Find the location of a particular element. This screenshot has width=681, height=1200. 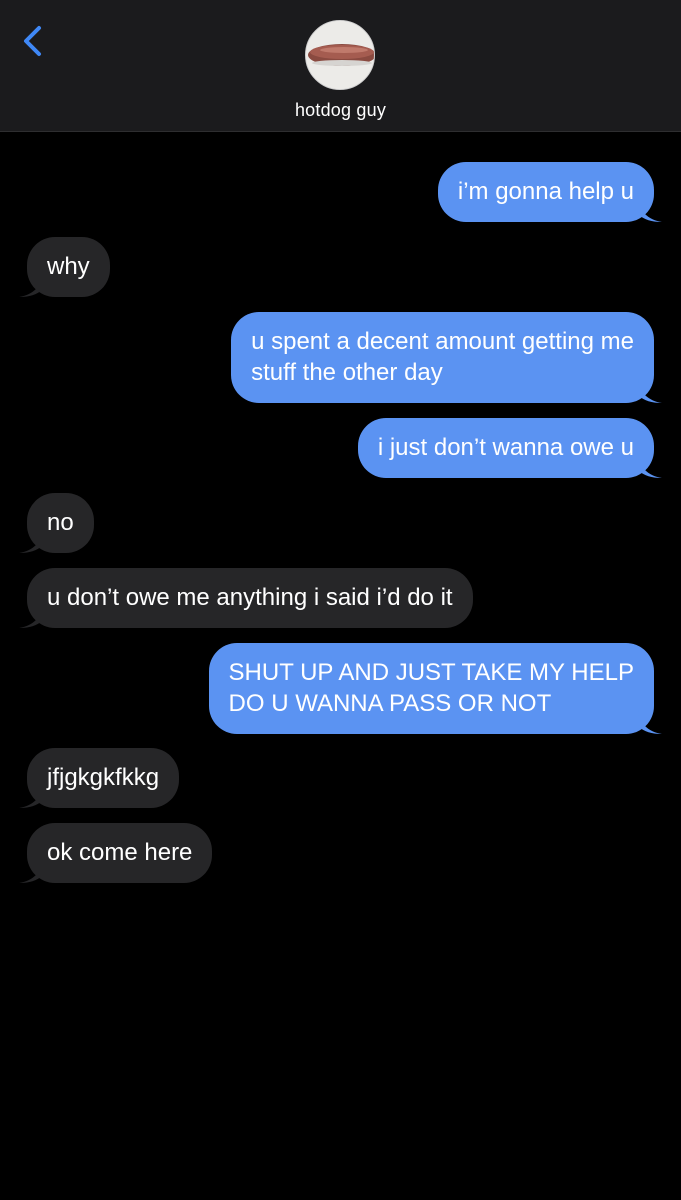

sent-message-bubble: i just don’t wanna owe u is located at coordinates (509, 448).